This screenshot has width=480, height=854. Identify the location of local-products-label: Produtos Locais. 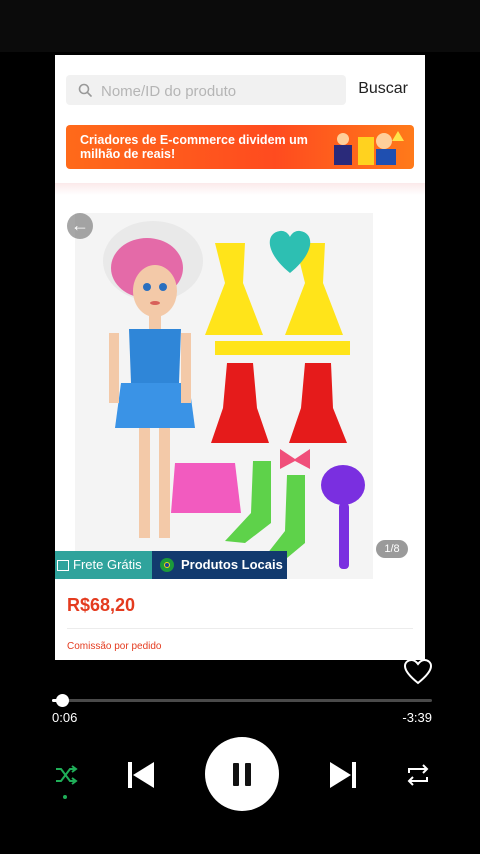
(232, 564).